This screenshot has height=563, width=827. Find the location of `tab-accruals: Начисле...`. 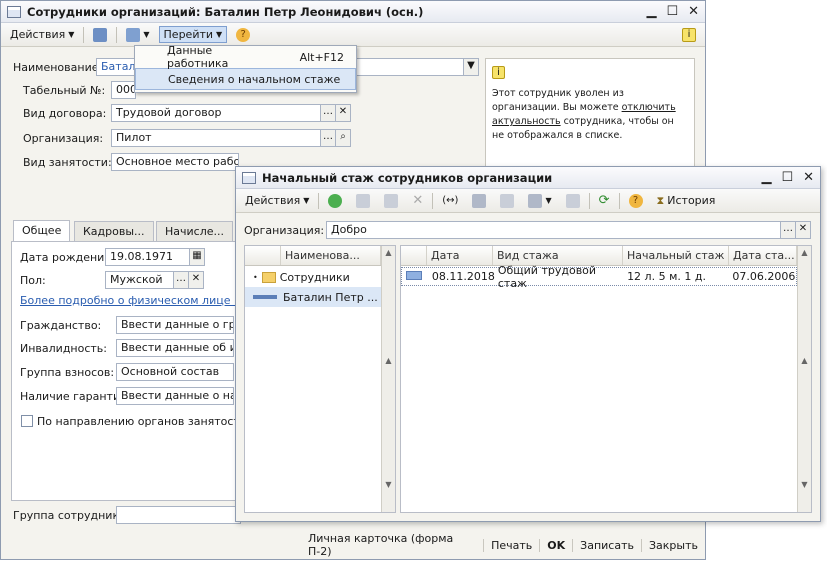

tab-accruals: Начисле... is located at coordinates (194, 231).